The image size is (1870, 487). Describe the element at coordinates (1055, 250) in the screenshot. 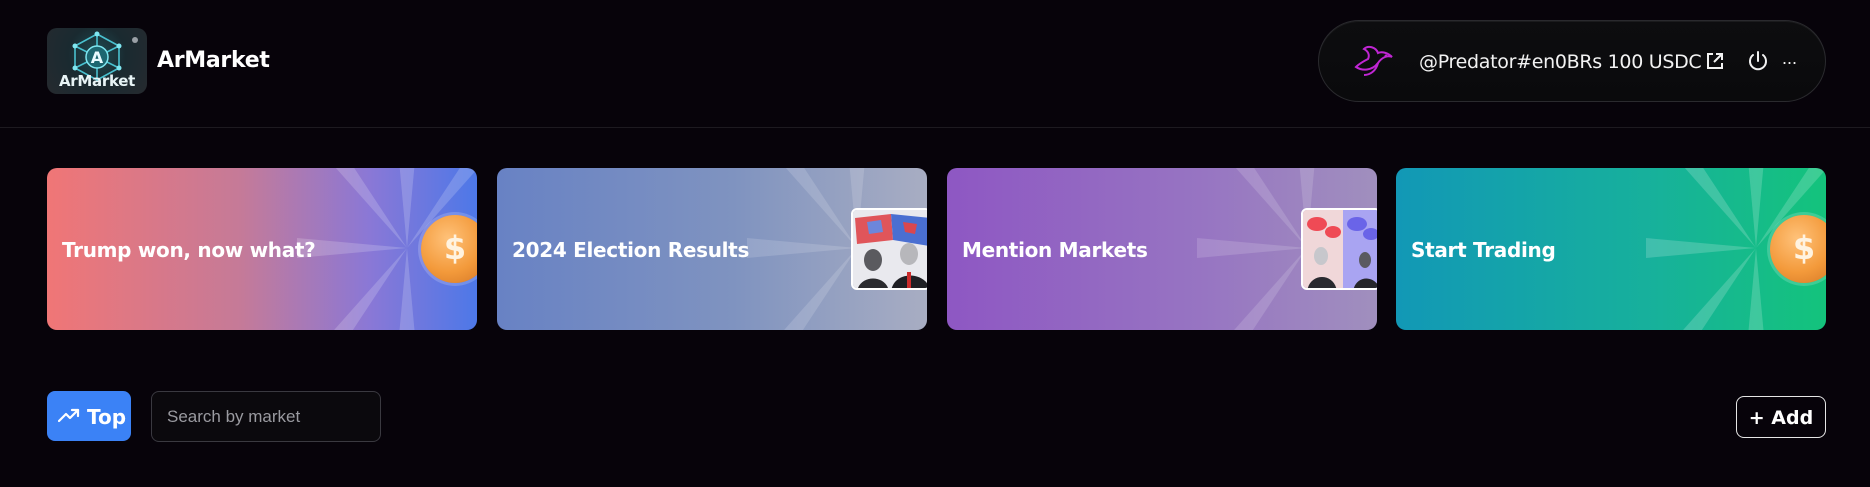

I see `banner-label: Mention Markets` at that location.